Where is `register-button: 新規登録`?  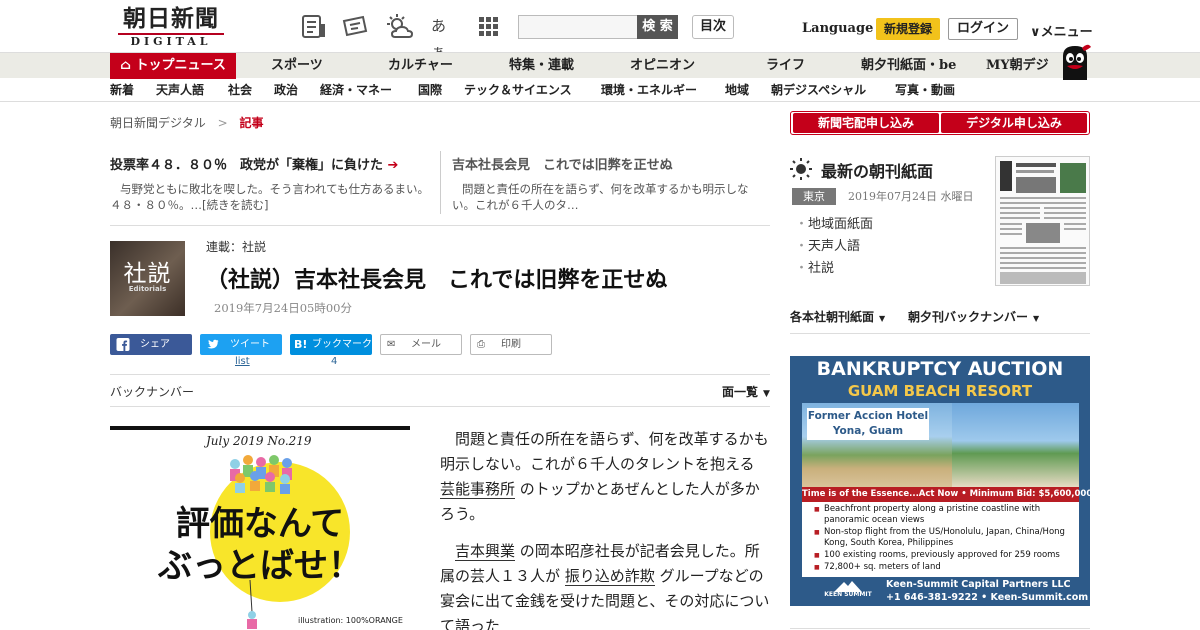 register-button: 新規登録 is located at coordinates (908, 29).